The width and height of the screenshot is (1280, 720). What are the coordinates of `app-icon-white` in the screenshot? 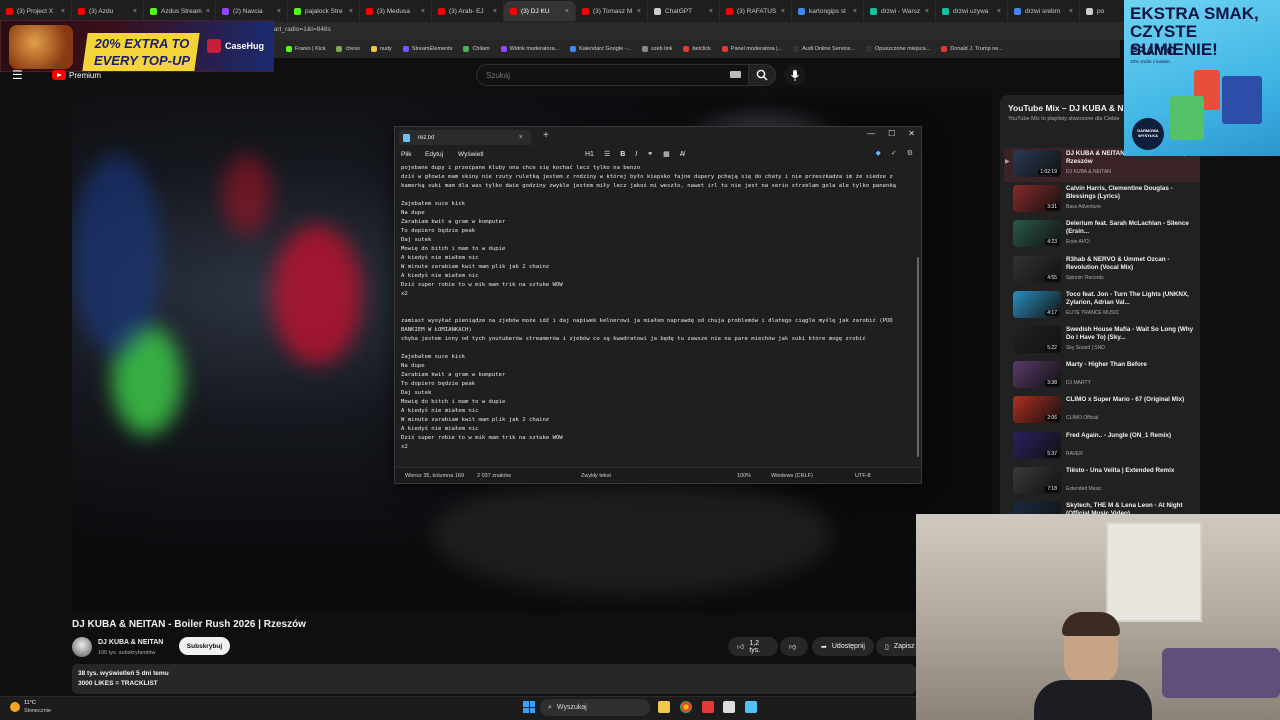 It's located at (729, 707).